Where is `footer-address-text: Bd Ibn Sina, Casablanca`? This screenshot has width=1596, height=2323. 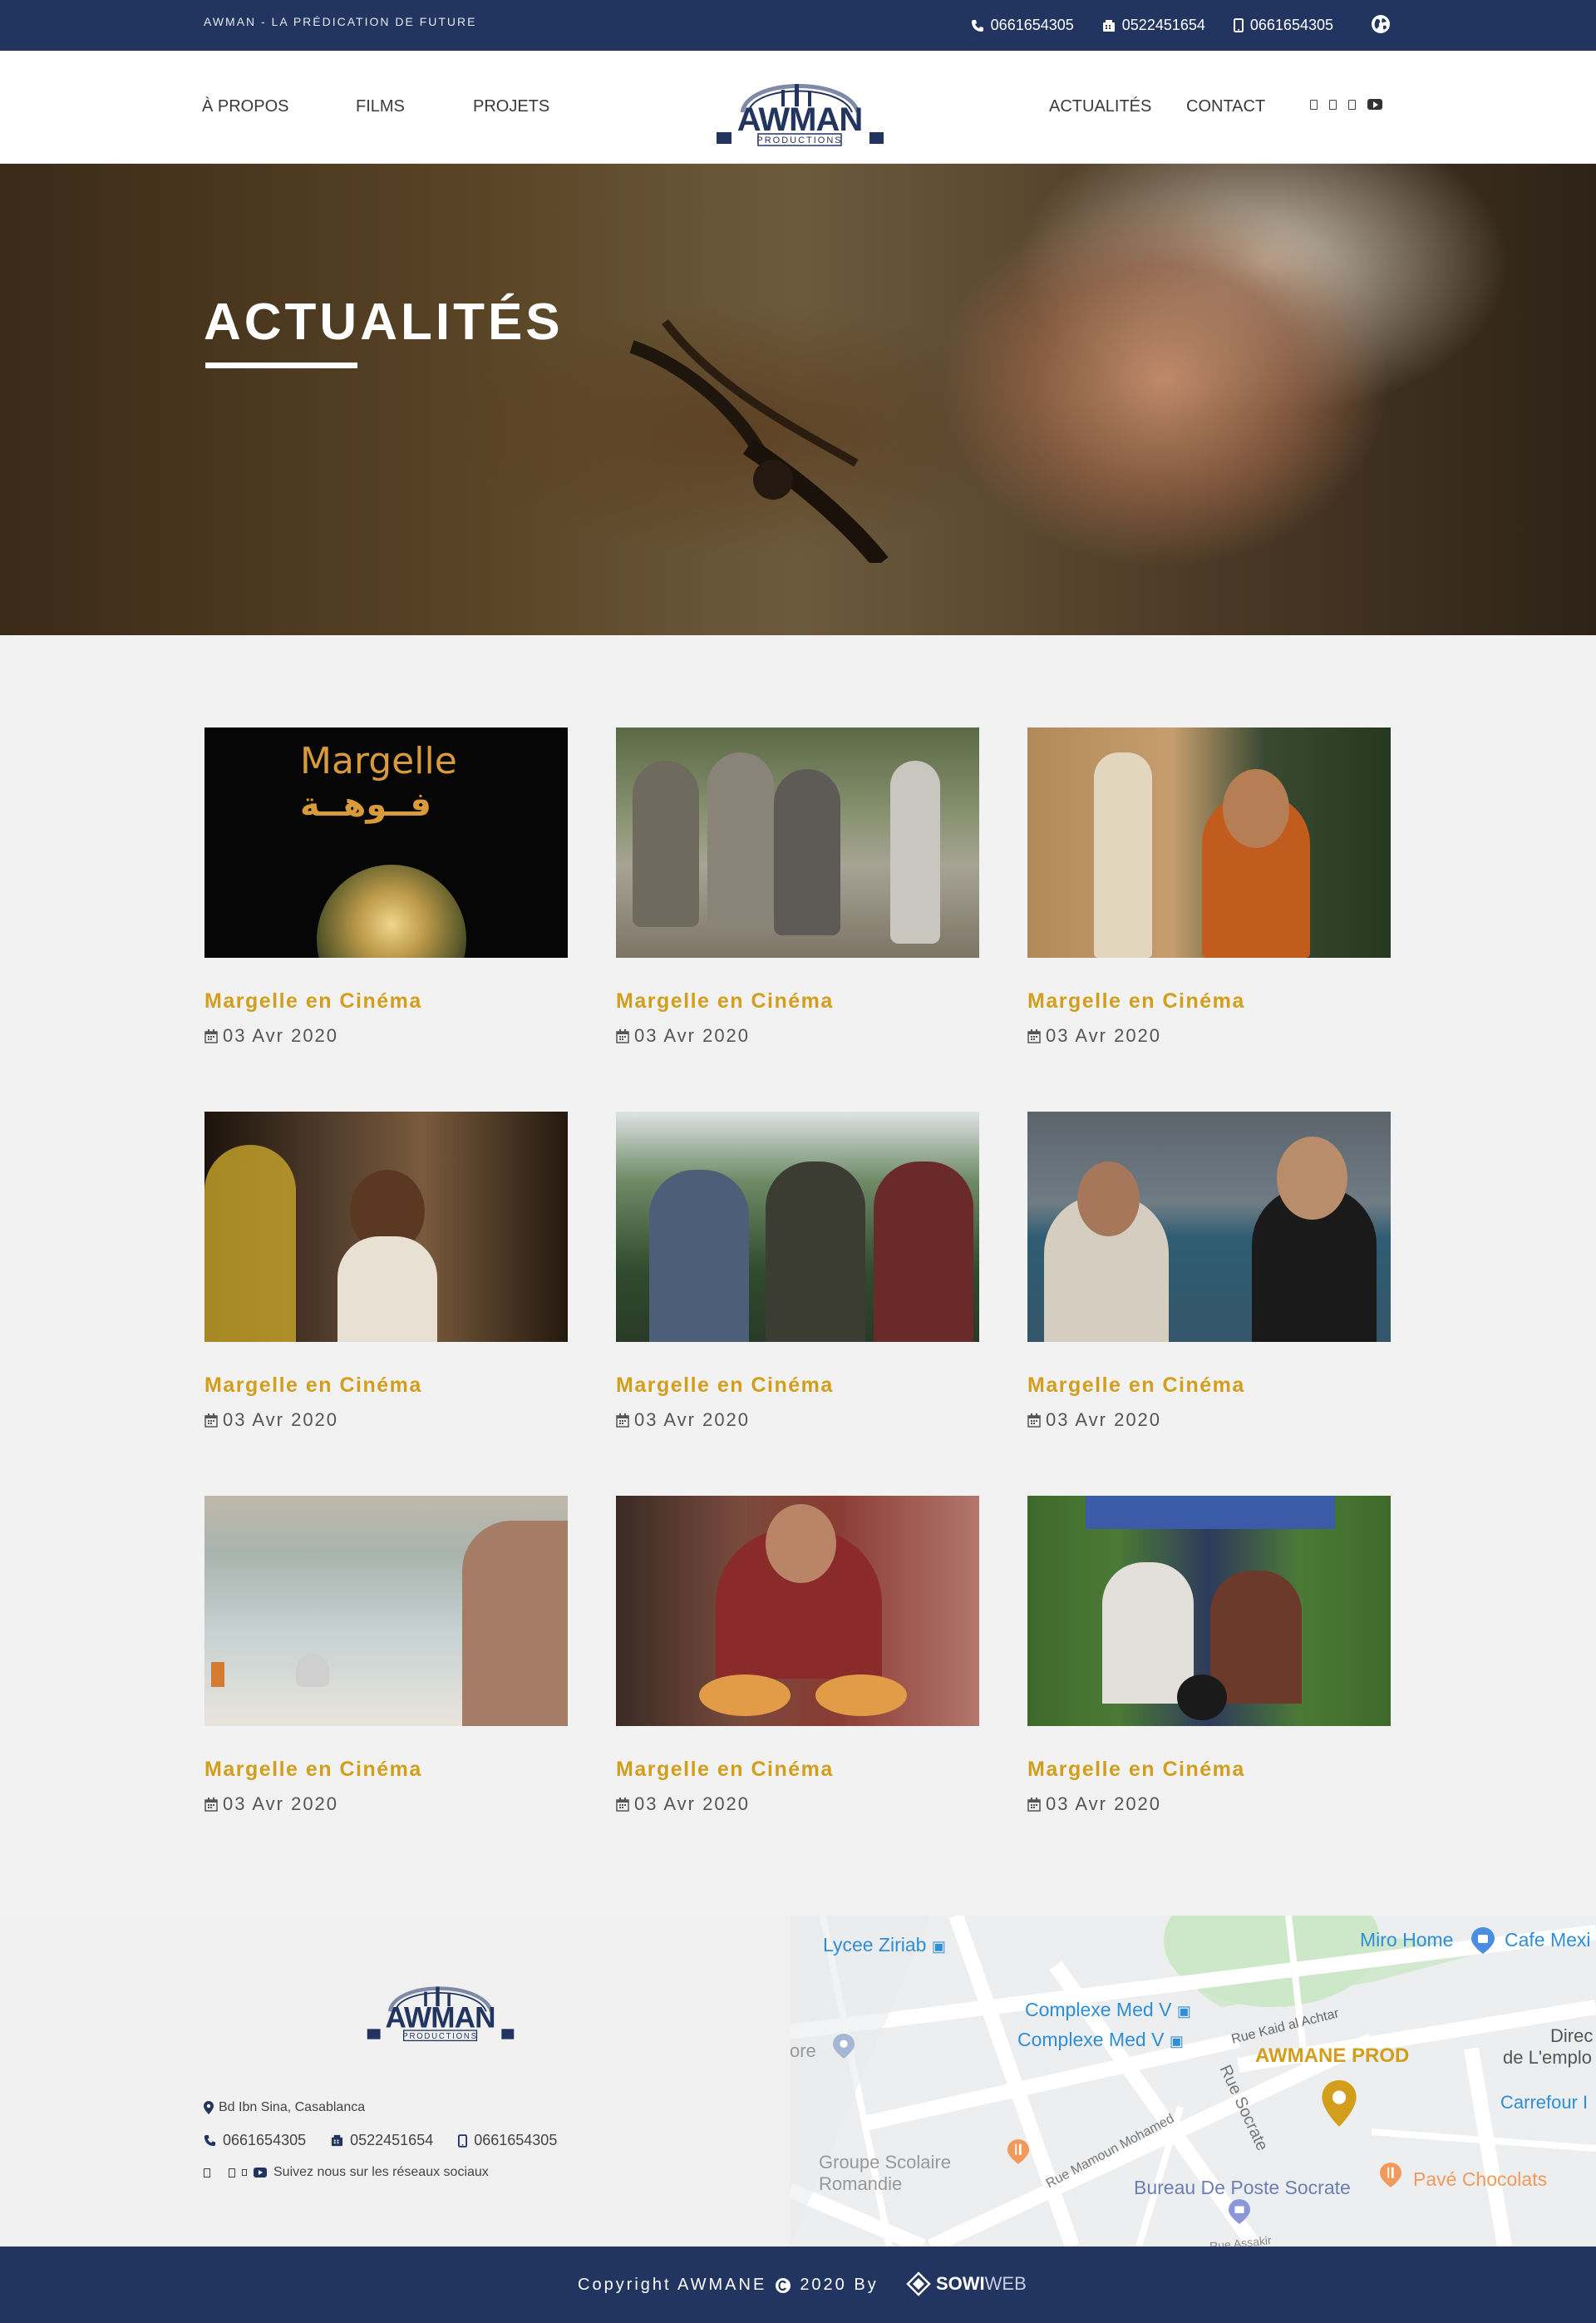 footer-address-text: Bd Ibn Sina, Casablanca is located at coordinates (292, 2107).